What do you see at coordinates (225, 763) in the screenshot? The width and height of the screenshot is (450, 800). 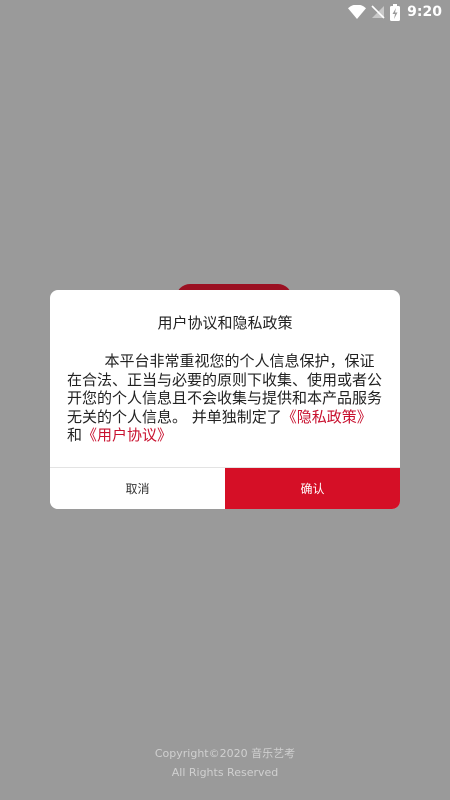 I see `footer: Copyright©2020 音乐艺考 All Rights Reserved` at bounding box center [225, 763].